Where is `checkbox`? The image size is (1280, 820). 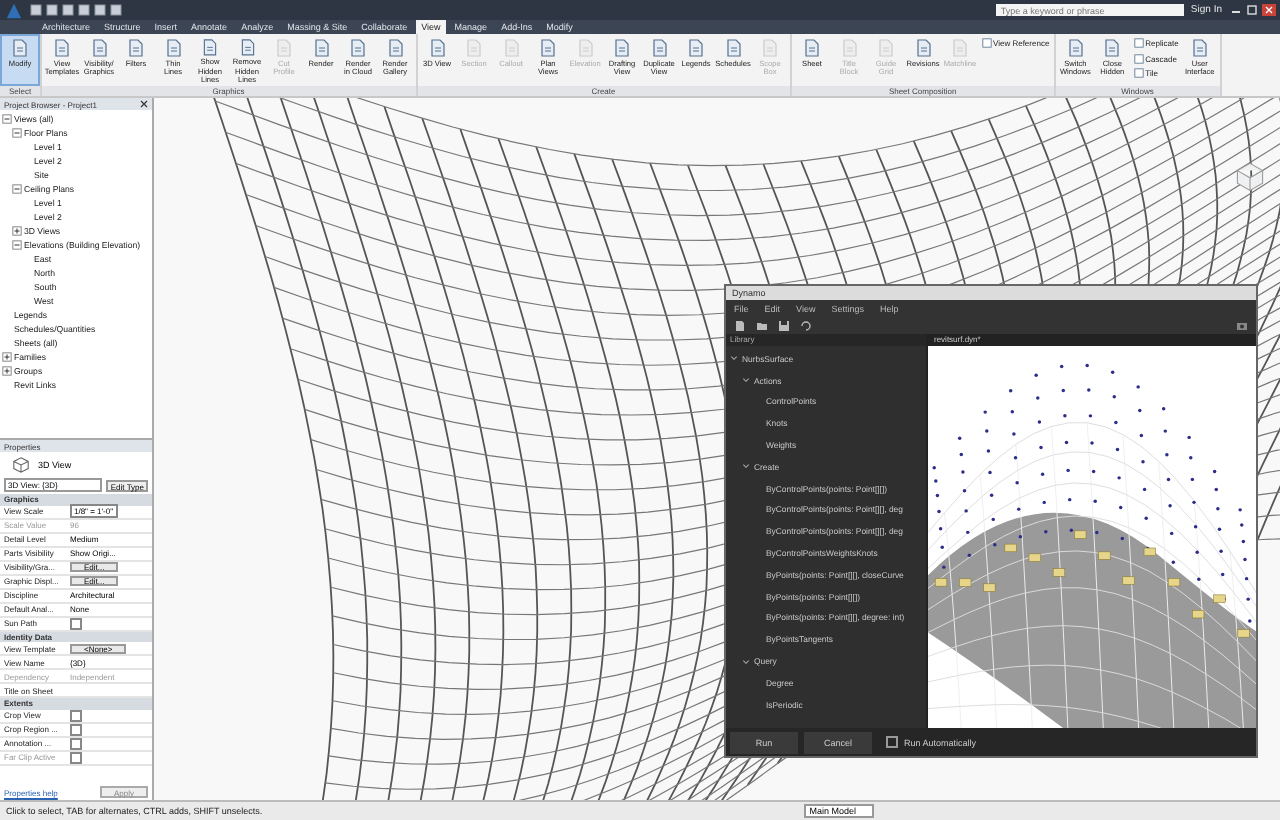
checkbox is located at coordinates (892, 742).